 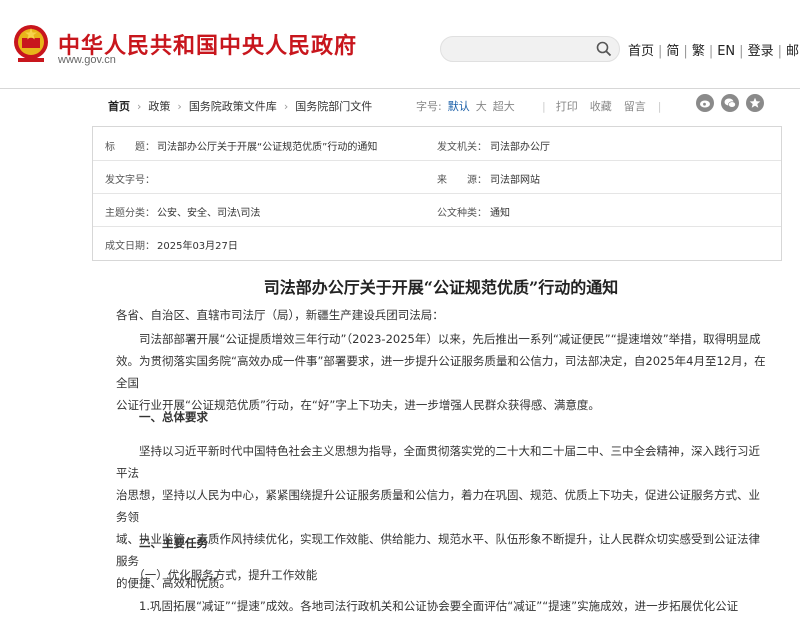 What do you see at coordinates (280, 315) in the screenshot?
I see `salutation: 各省、自治区、直辖市司法厅（局），新疆生产建设兵团司法局：` at bounding box center [280, 315].